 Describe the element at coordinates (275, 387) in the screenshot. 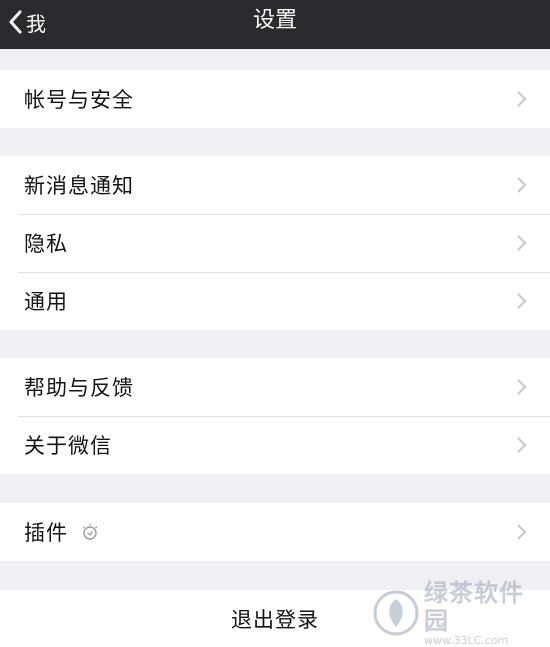

I see `settings-item-help-feedback: 帮助与反馈` at that location.